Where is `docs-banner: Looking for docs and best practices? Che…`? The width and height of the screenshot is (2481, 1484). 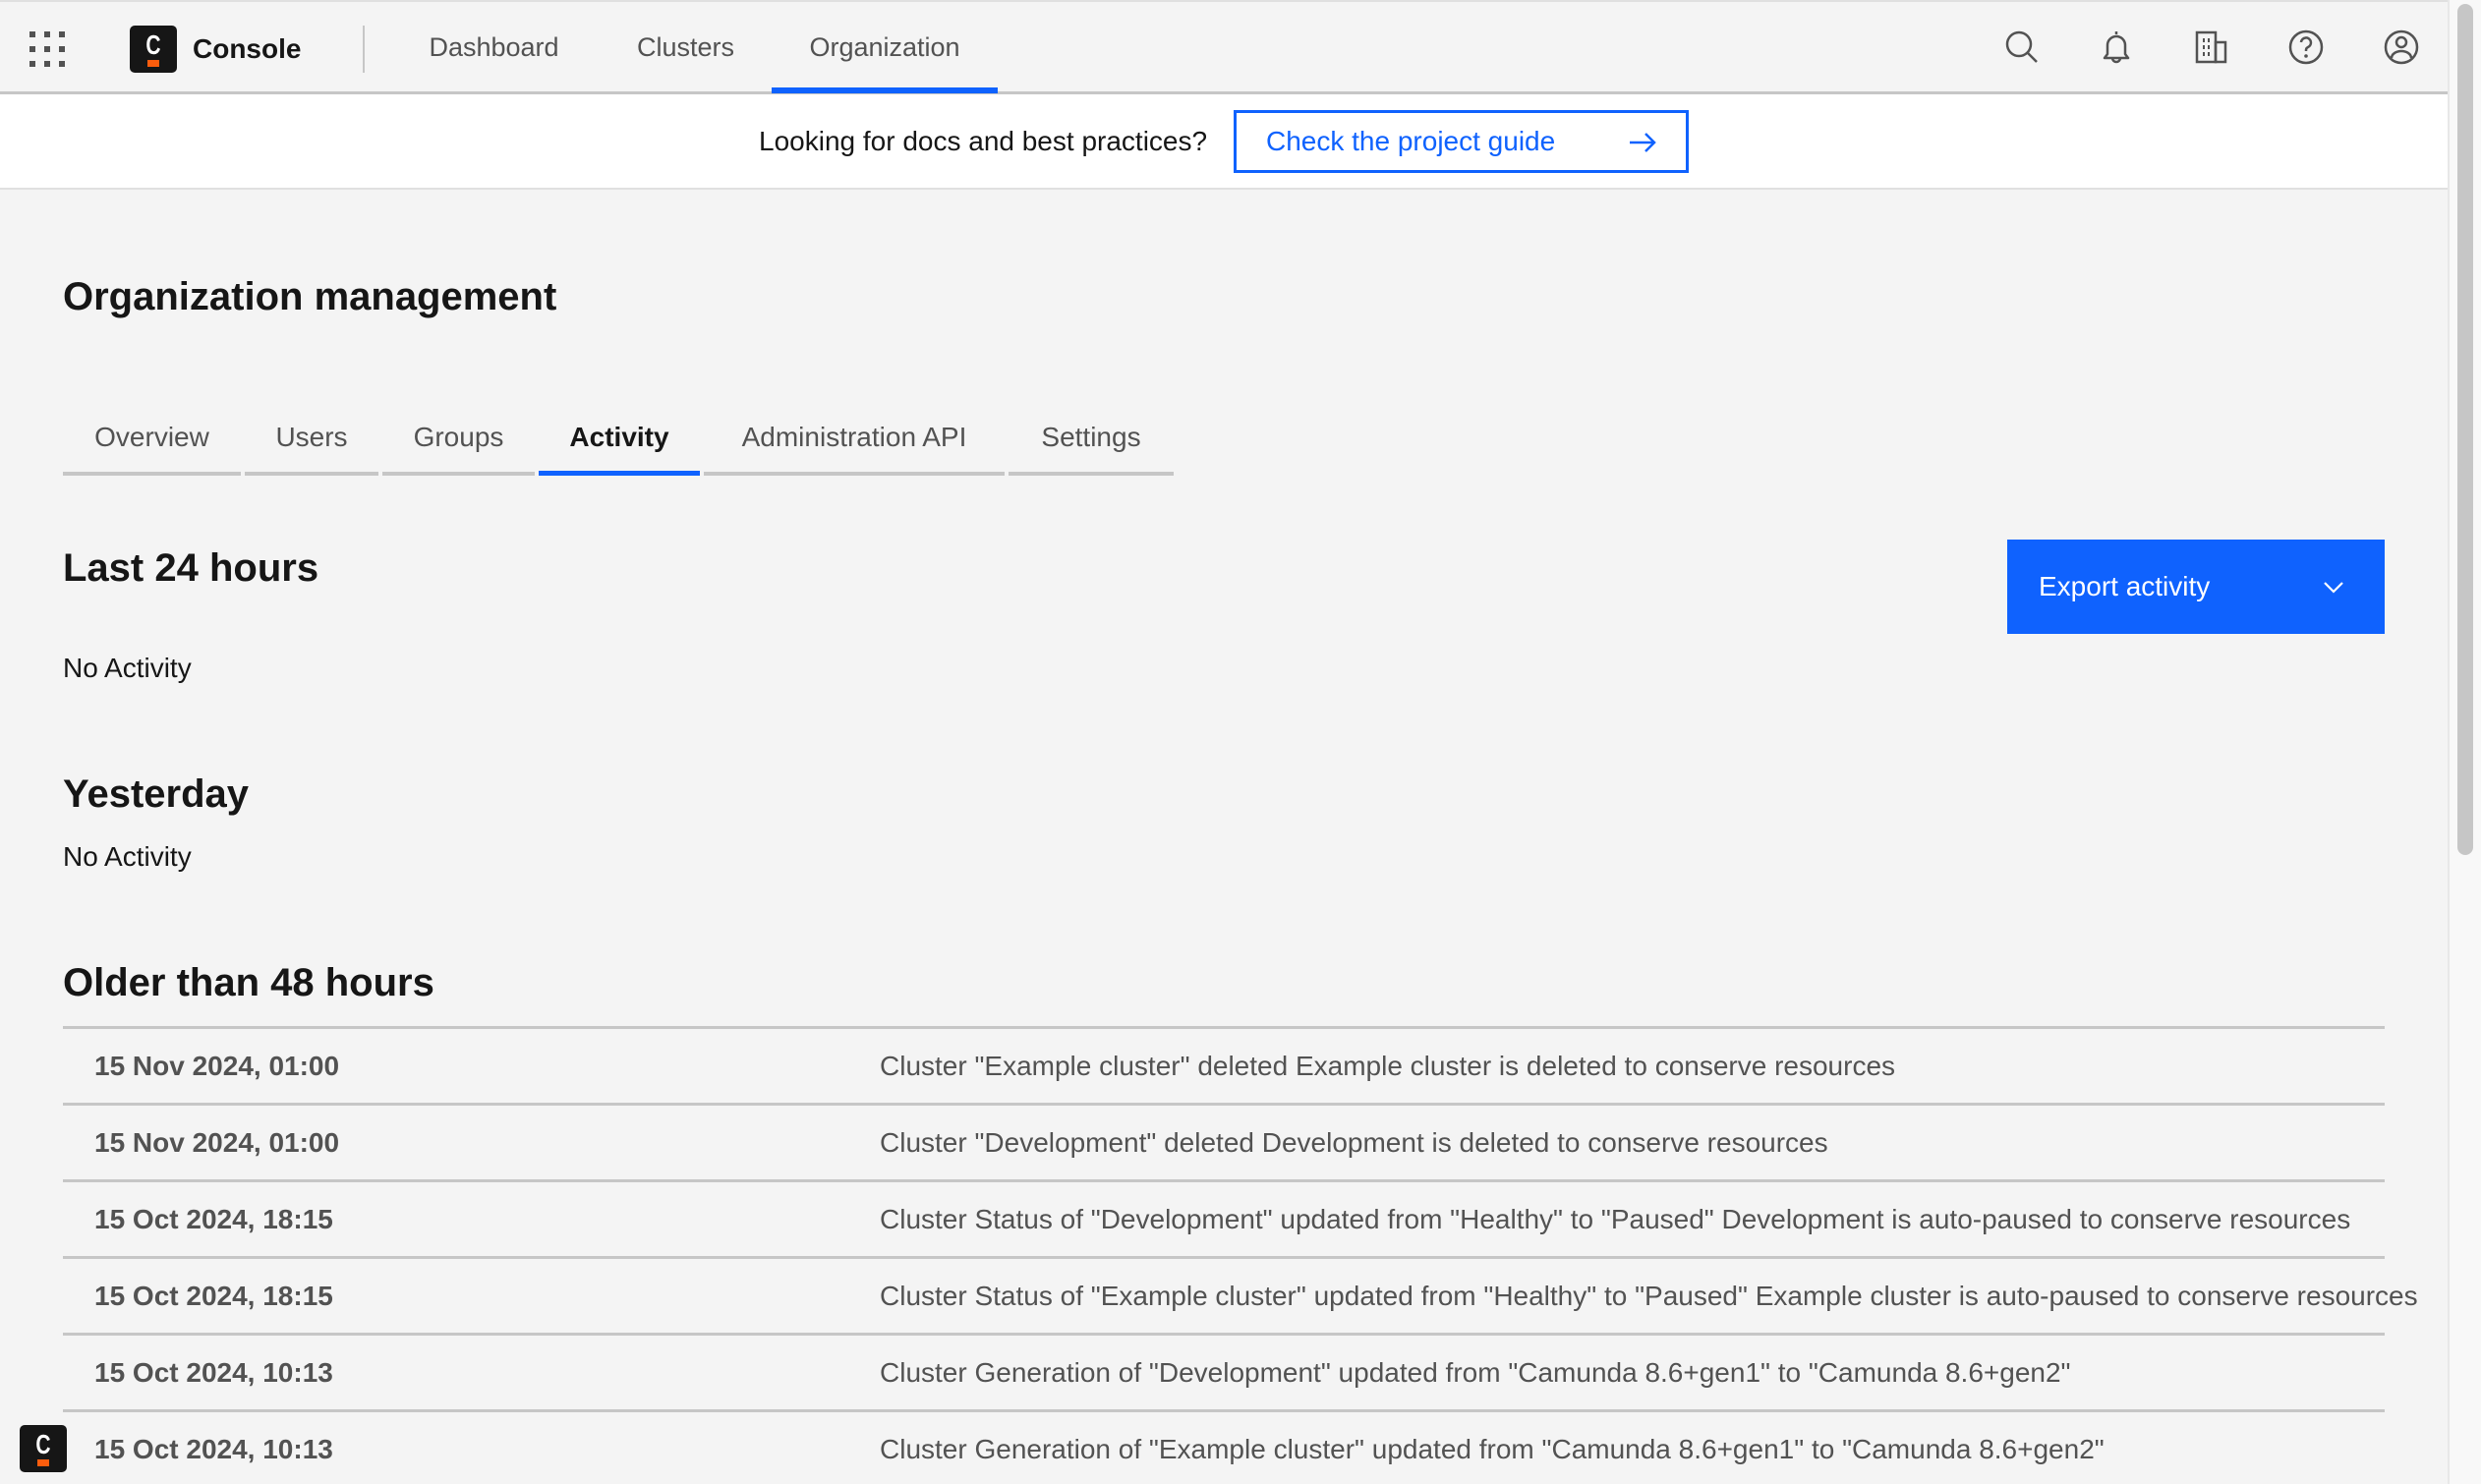 docs-banner: Looking for docs and best practices? Che… is located at coordinates (1224, 142).